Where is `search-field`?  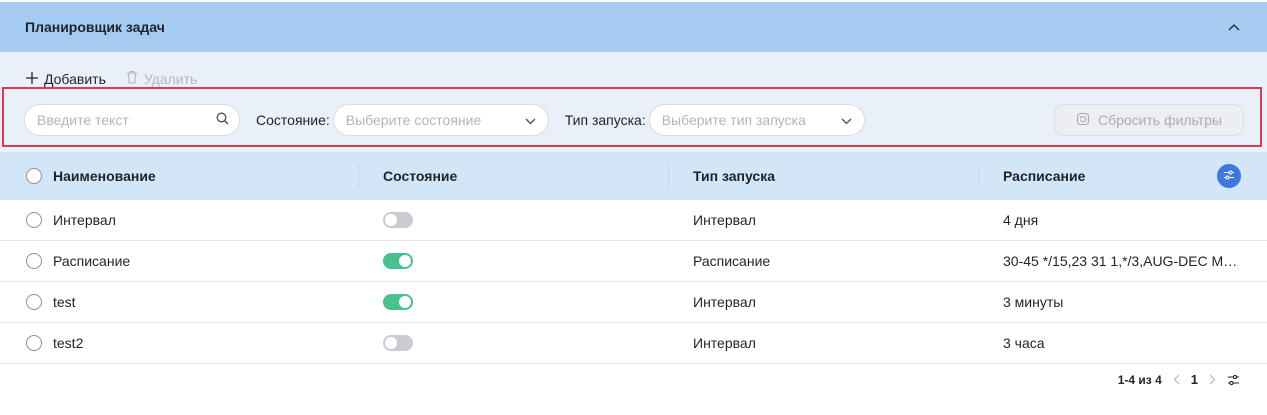
search-field is located at coordinates (132, 120).